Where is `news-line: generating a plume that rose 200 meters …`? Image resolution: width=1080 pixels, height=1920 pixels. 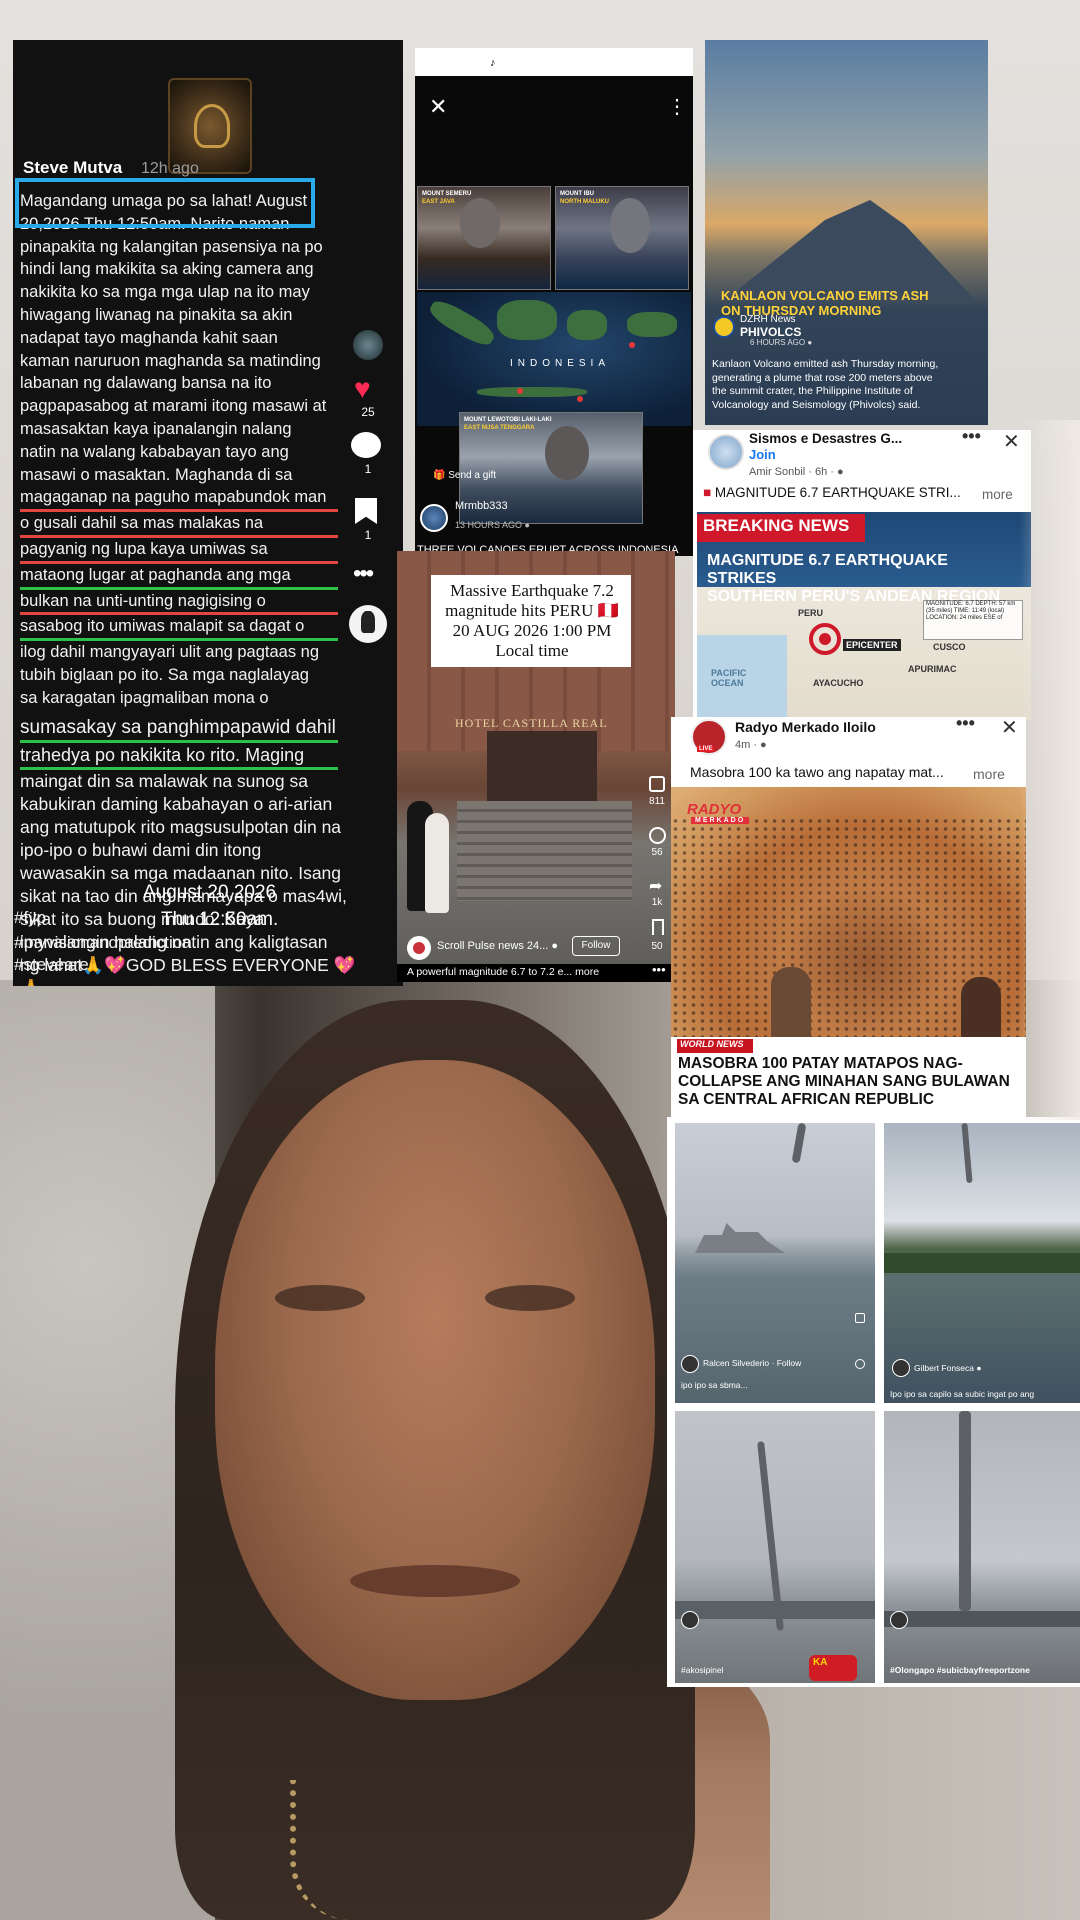 news-line: generating a plume that rose 200 meters … is located at coordinates (822, 377).